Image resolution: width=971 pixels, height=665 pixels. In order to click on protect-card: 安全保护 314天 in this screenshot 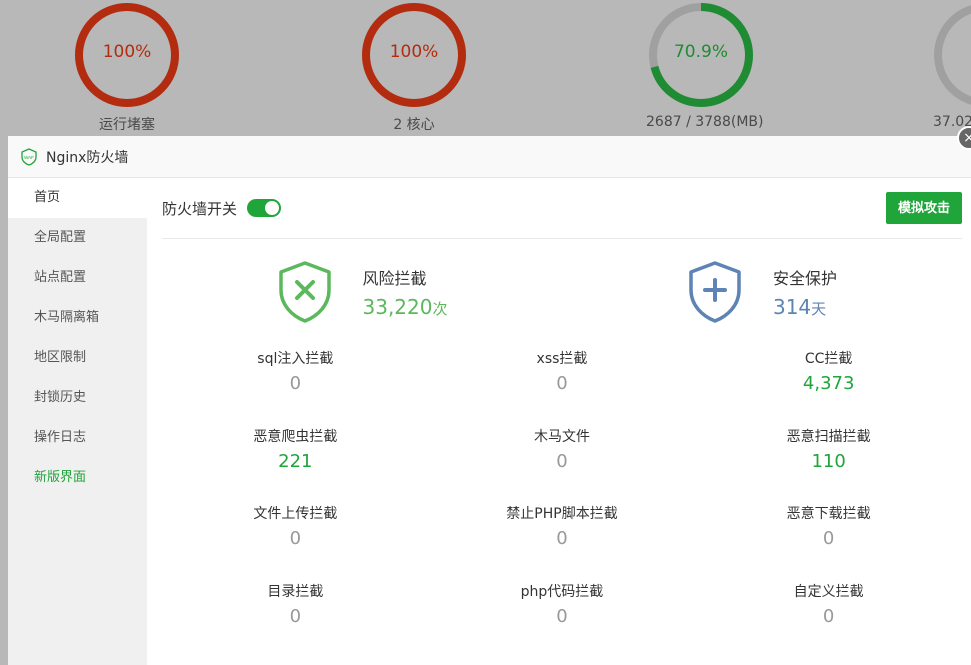, I will do `click(762, 292)`.